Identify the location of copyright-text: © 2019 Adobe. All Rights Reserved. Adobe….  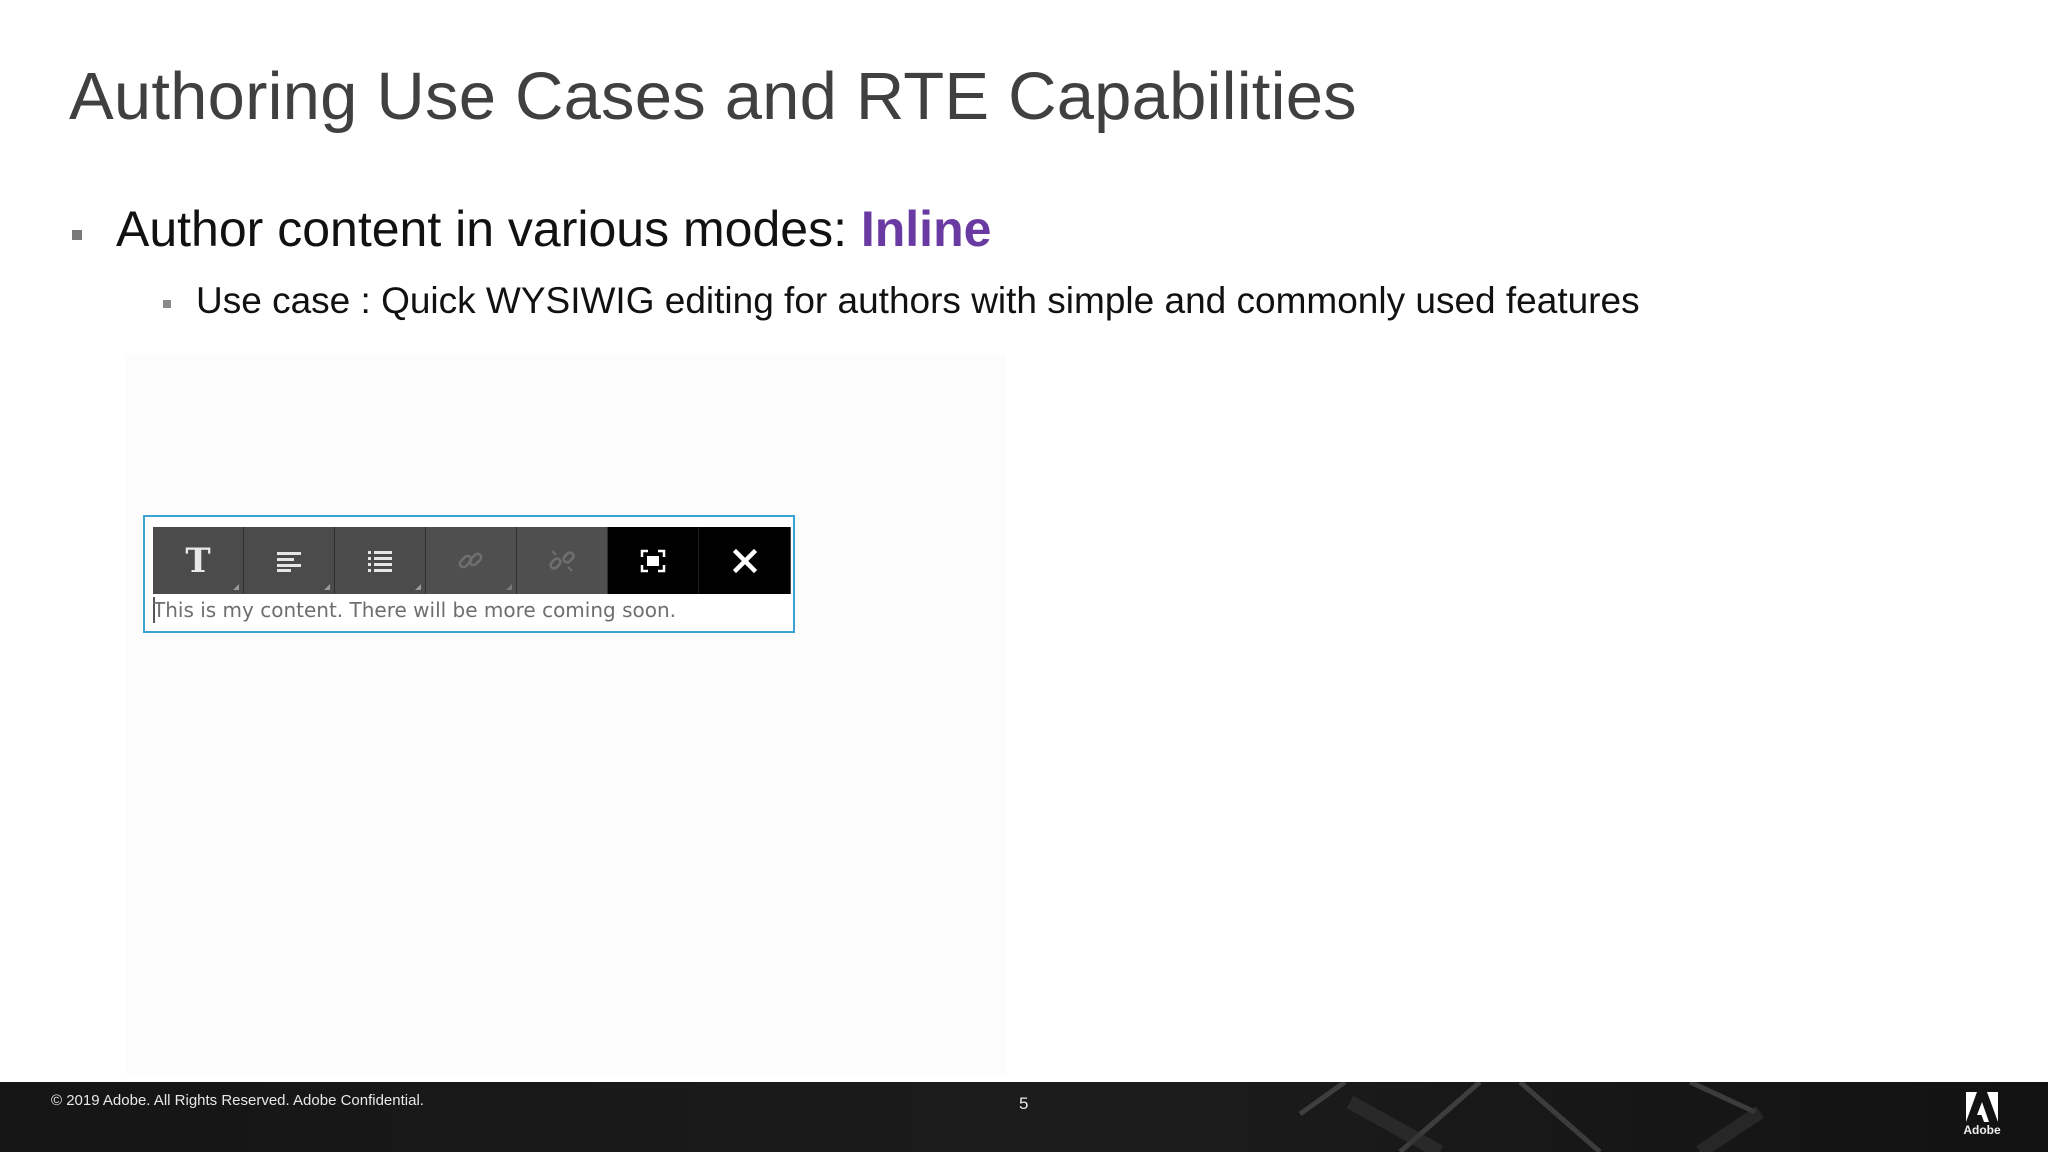
(237, 1100).